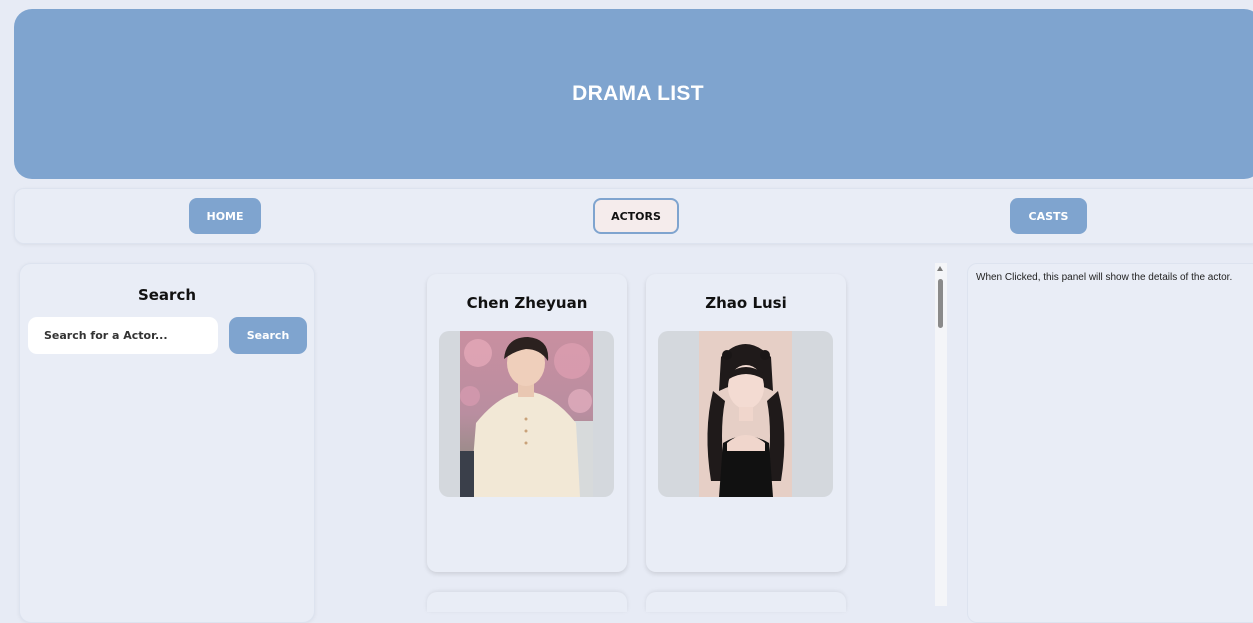 The width and height of the screenshot is (1253, 623). I want to click on actor-name: Chen Zheyuan, so click(527, 303).